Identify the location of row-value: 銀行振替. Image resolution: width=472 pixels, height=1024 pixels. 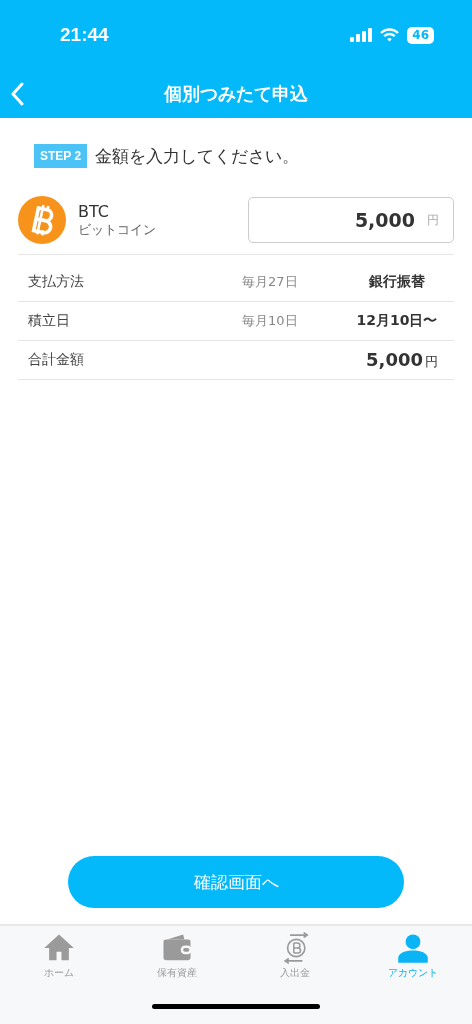
(397, 282).